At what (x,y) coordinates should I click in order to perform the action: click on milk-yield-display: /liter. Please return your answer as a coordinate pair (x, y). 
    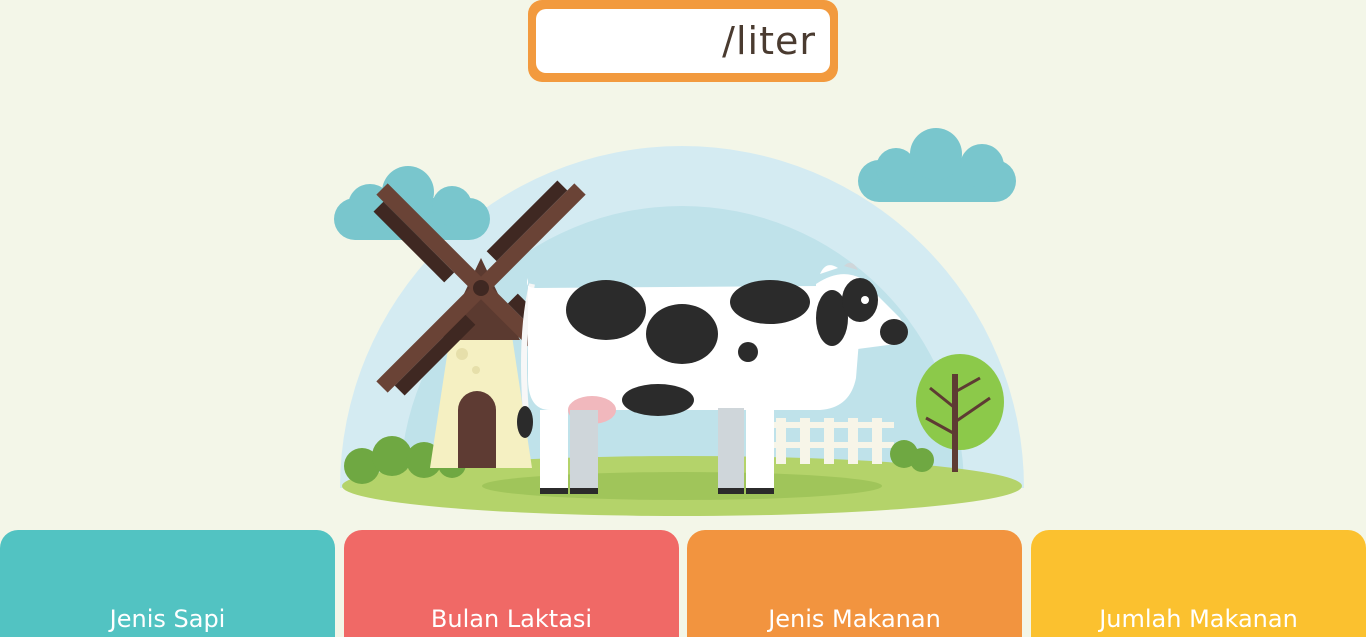
    Looking at the image, I should click on (683, 41).